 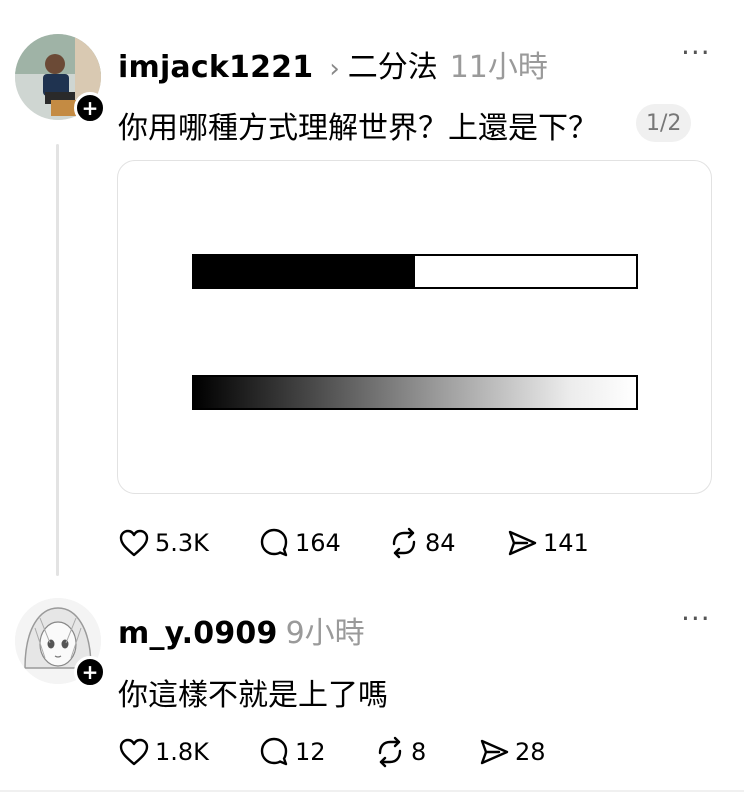 What do you see at coordinates (304, 271) in the screenshot?
I see `bar-fill` at bounding box center [304, 271].